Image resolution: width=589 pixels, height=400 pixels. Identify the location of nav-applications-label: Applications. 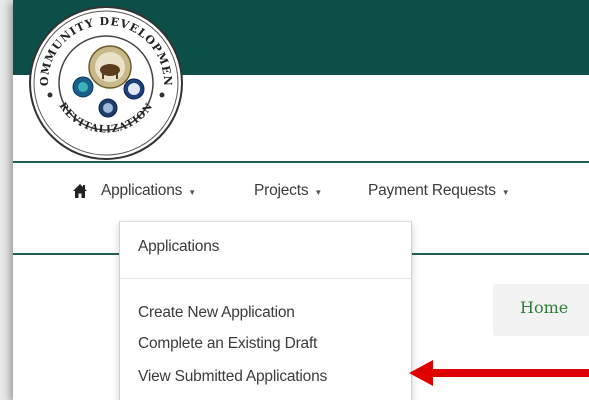
(142, 190).